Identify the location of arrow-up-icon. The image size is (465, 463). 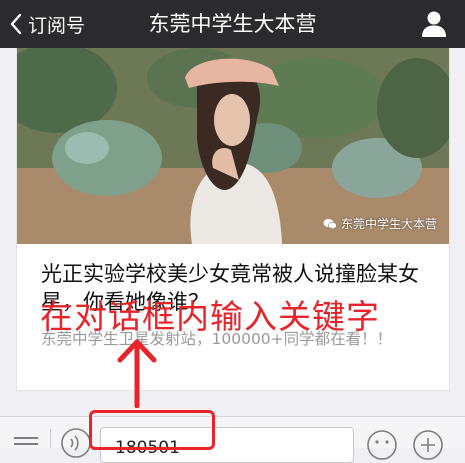
(137, 373).